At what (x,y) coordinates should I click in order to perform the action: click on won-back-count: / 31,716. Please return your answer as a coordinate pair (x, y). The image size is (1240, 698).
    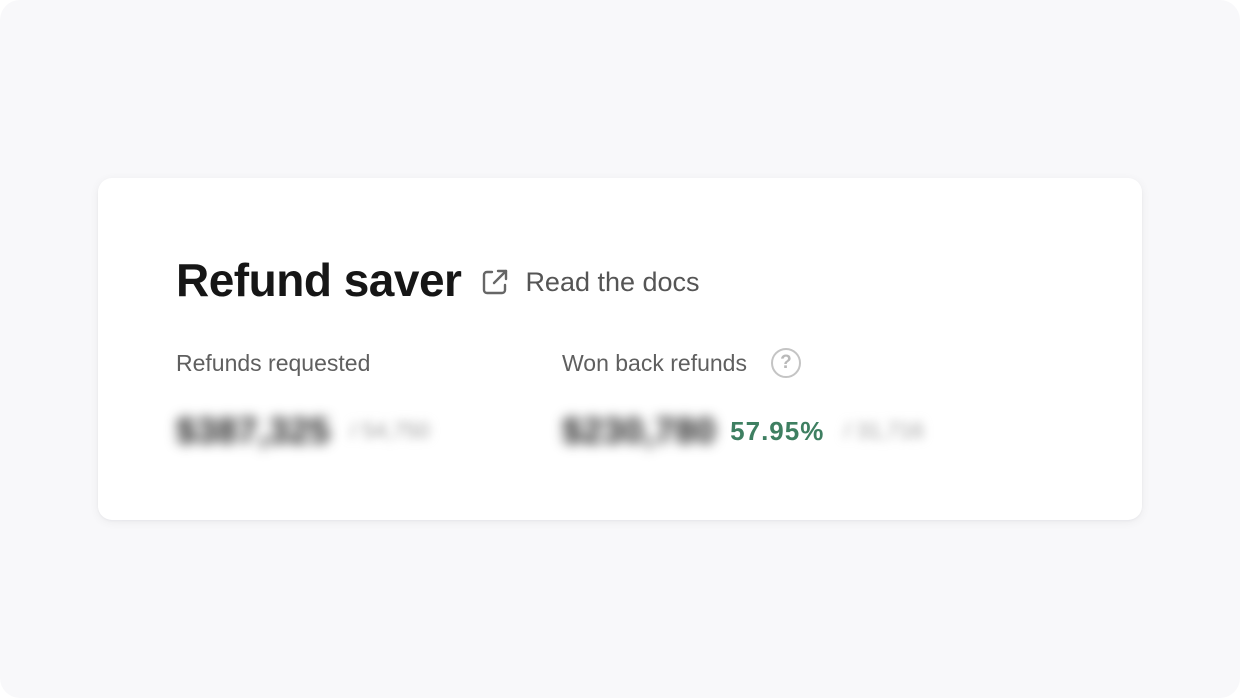
    Looking at the image, I should click on (884, 430).